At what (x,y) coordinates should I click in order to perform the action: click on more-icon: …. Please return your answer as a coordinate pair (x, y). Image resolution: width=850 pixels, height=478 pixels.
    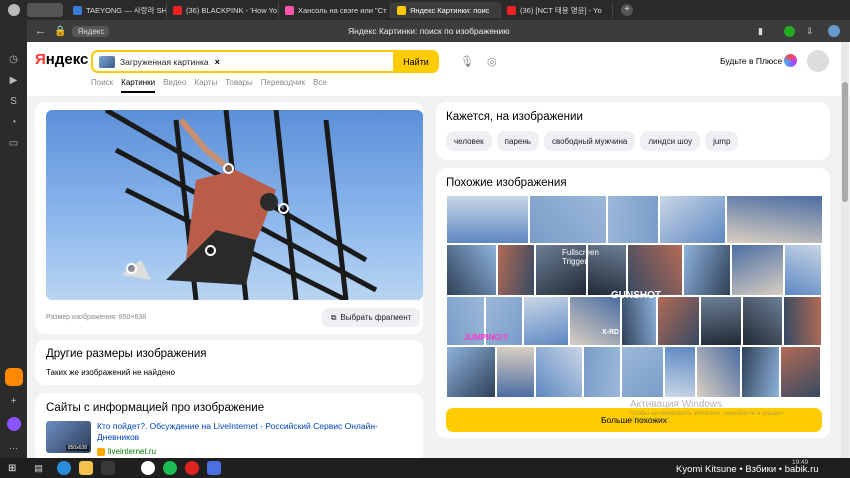
    Looking at the image, I should click on (14, 446).